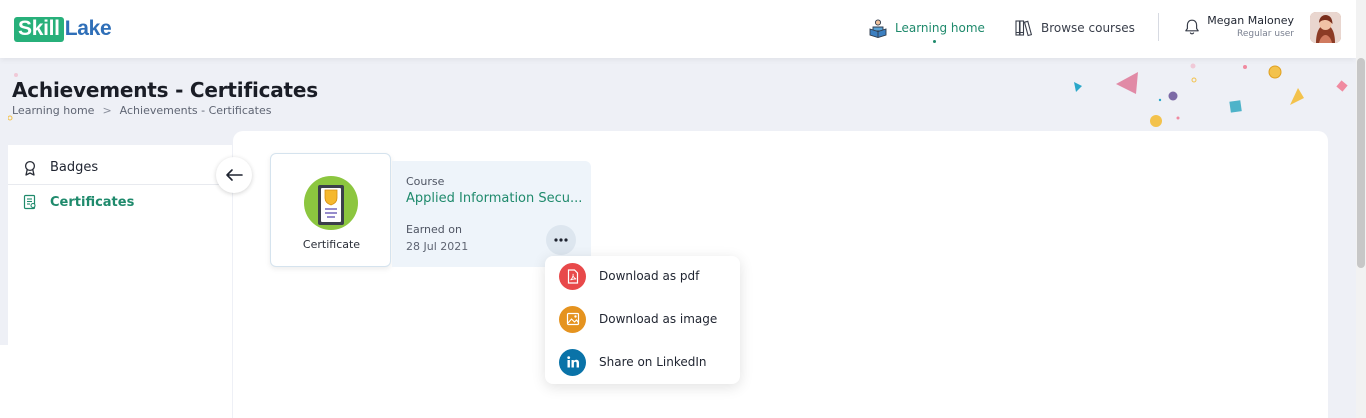  I want to click on breadcrumb-home-link: Learning home, so click(53, 110).